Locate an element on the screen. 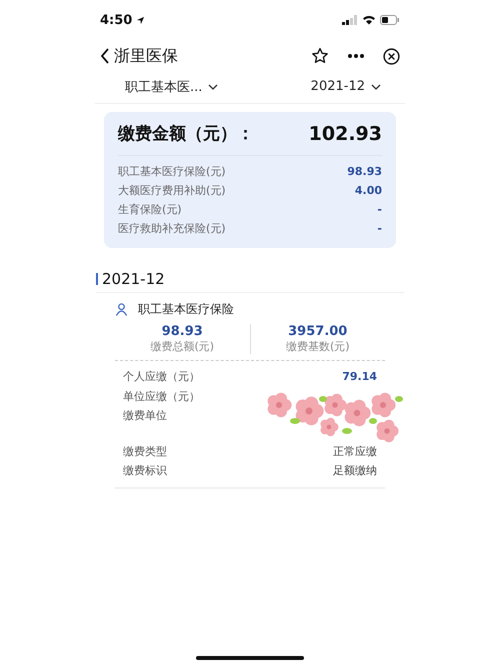  close-icon is located at coordinates (391, 56).